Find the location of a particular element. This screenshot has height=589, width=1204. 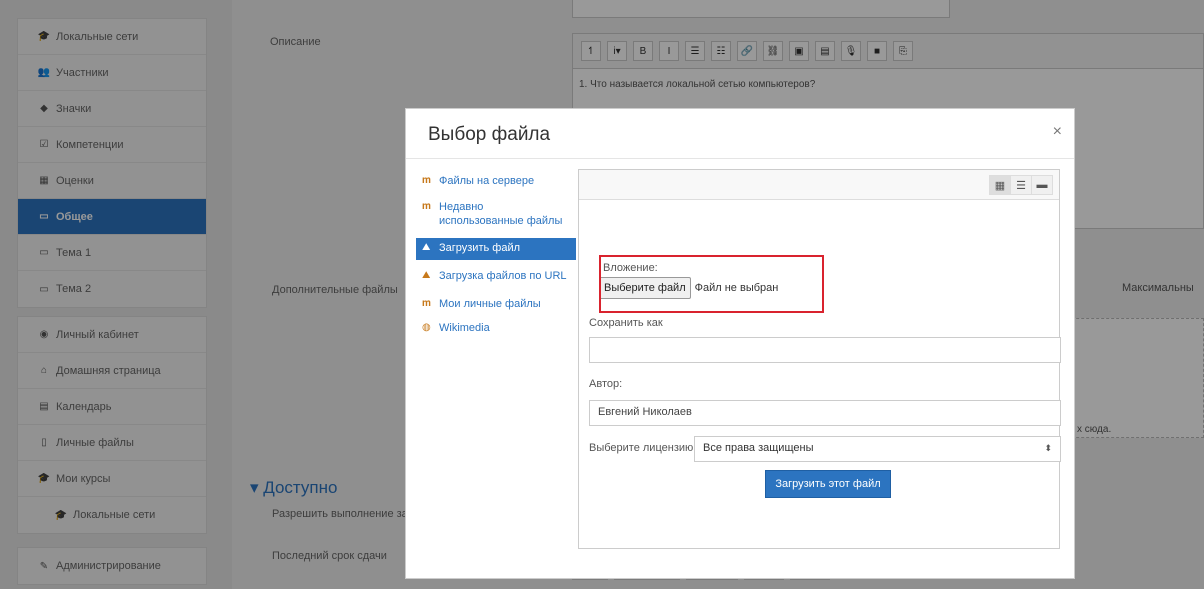

private-files-icon: 𝐦 is located at coordinates (426, 303).